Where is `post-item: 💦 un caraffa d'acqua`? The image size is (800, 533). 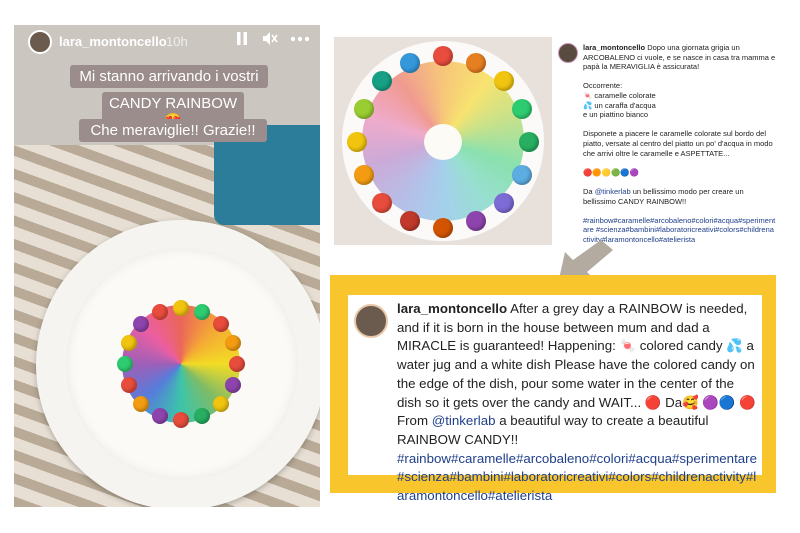
post-item: 💦 un caraffa d'acqua is located at coordinates (619, 105).